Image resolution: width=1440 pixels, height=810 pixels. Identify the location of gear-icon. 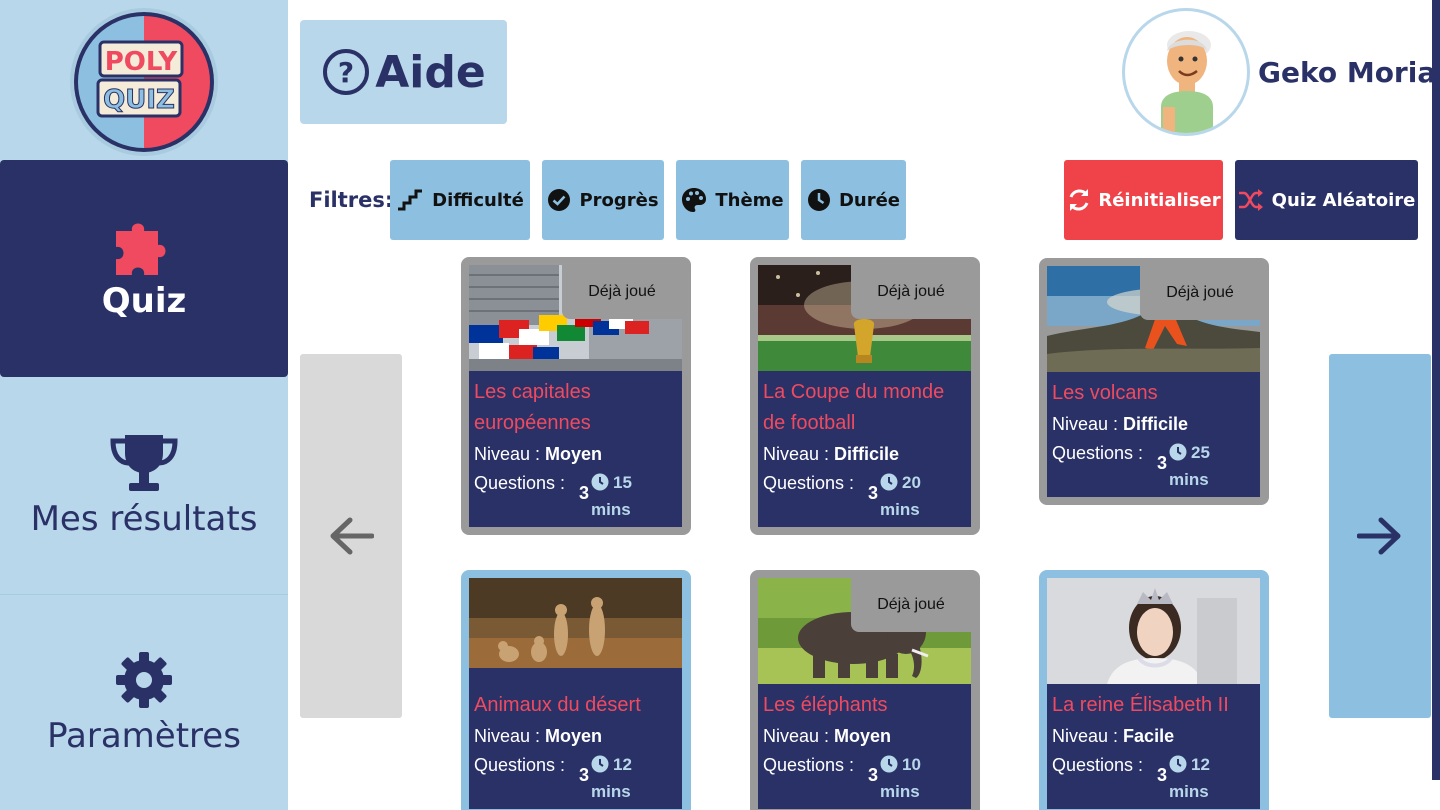
(144, 679).